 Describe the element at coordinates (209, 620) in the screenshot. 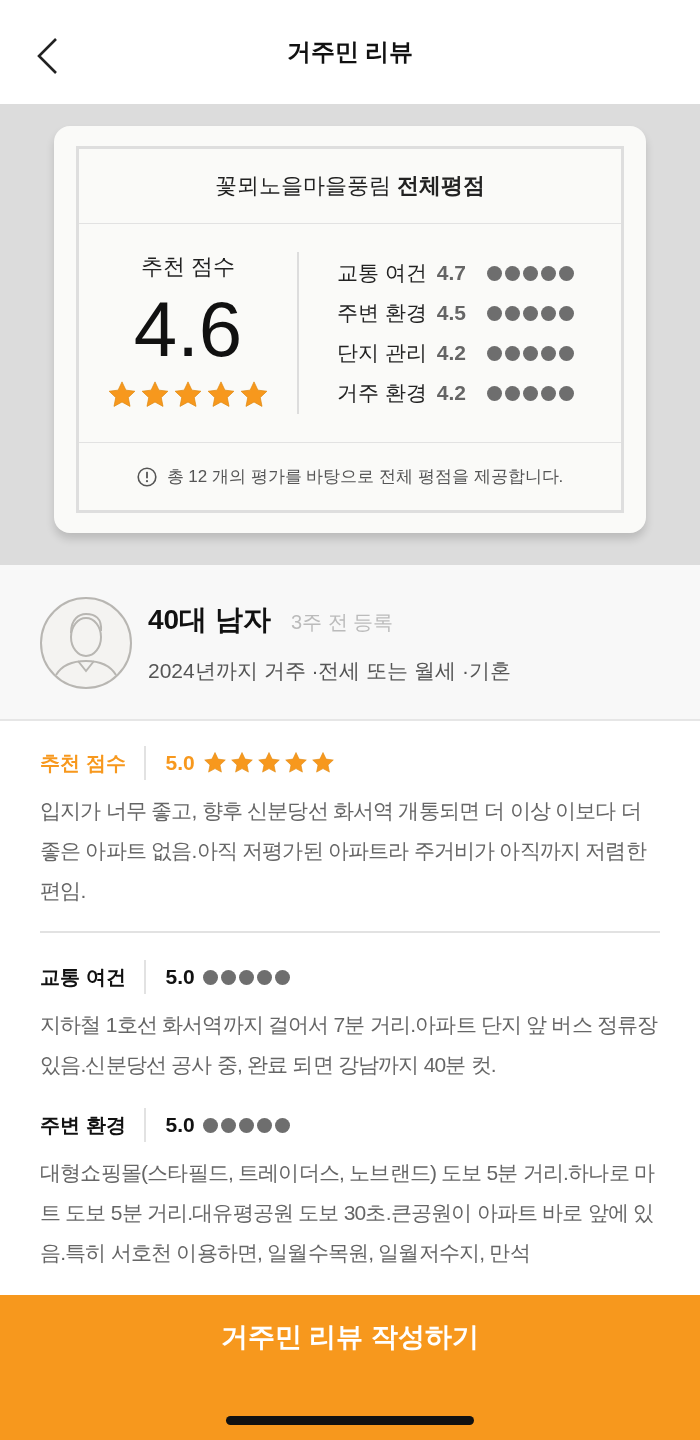

I see `reviewer-name: 40대 남자` at that location.